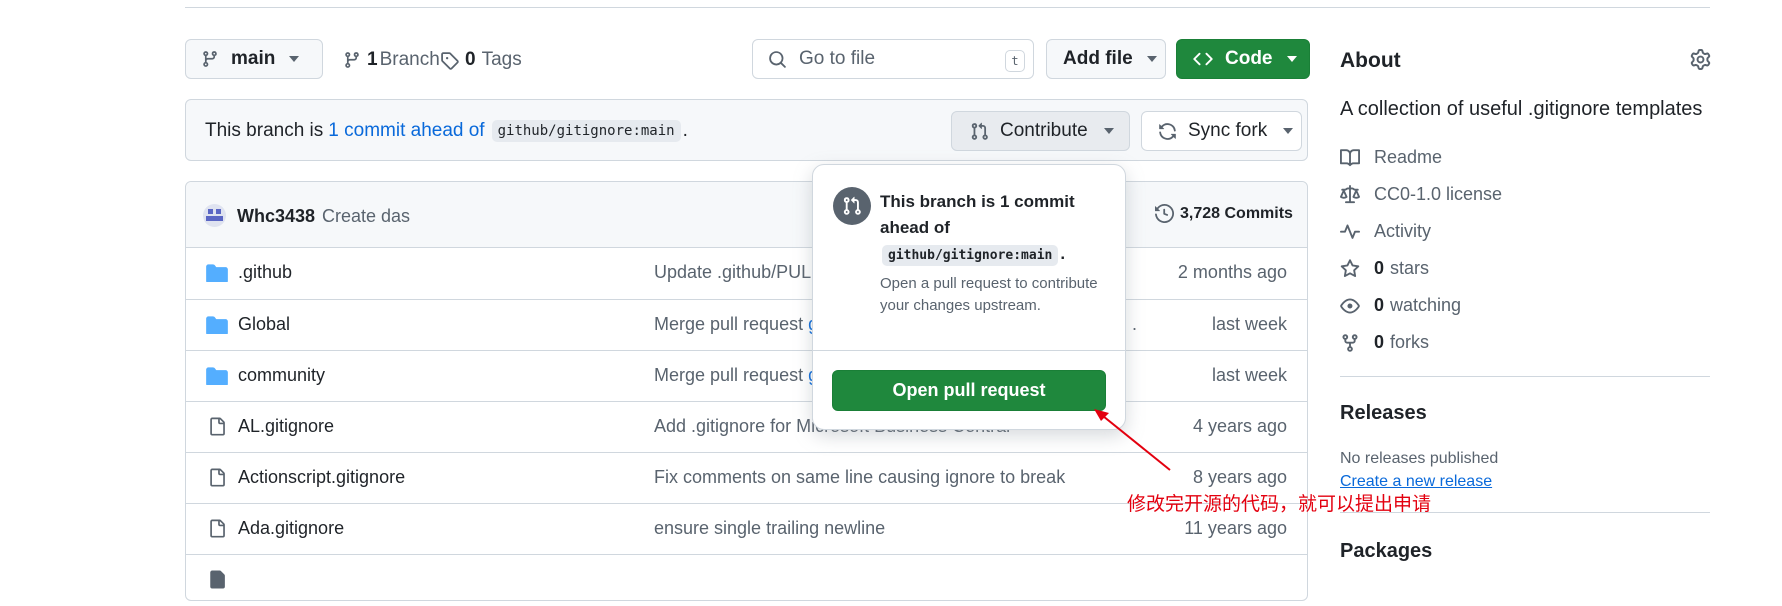 Image resolution: width=1782 pixels, height=606 pixels. Describe the element at coordinates (1063, 253) in the screenshot. I see `popover-ref-suffix: .` at that location.